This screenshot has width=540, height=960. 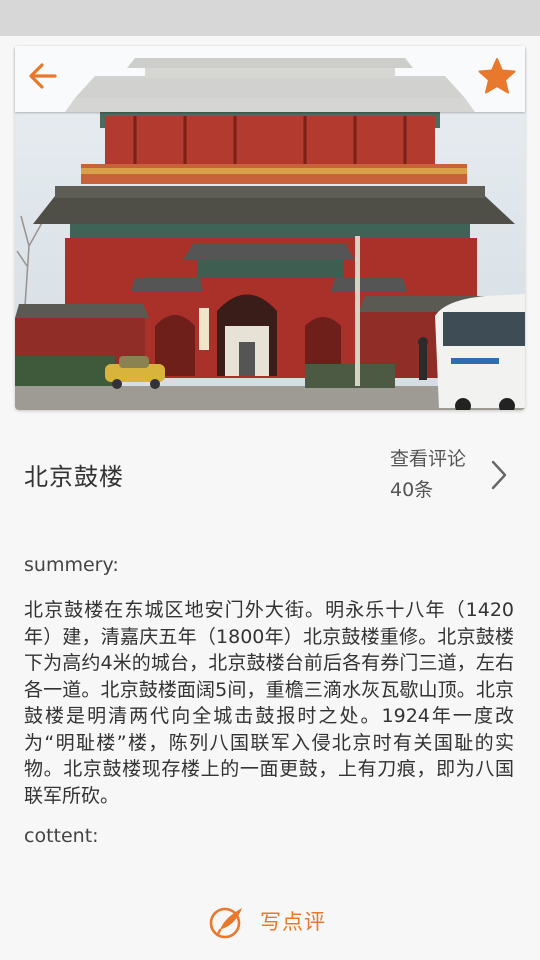 What do you see at coordinates (71, 565) in the screenshot?
I see `summary-label: summery:` at bounding box center [71, 565].